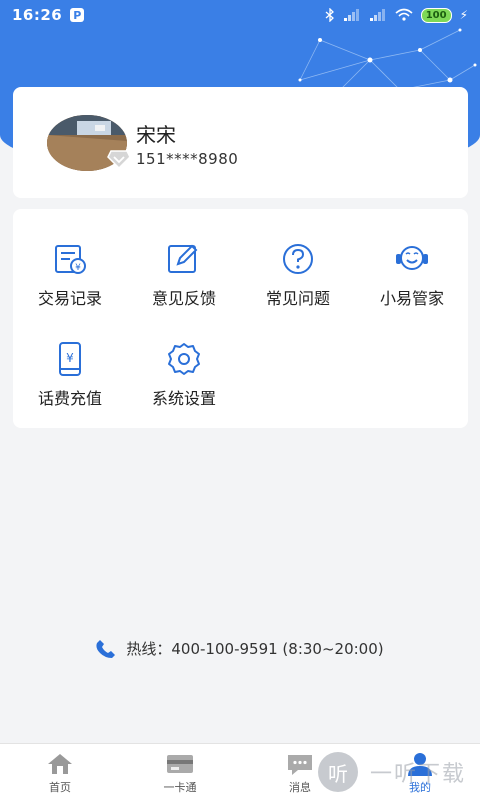  I want to click on menu-item-settings: 系统设置, so click(184, 375).